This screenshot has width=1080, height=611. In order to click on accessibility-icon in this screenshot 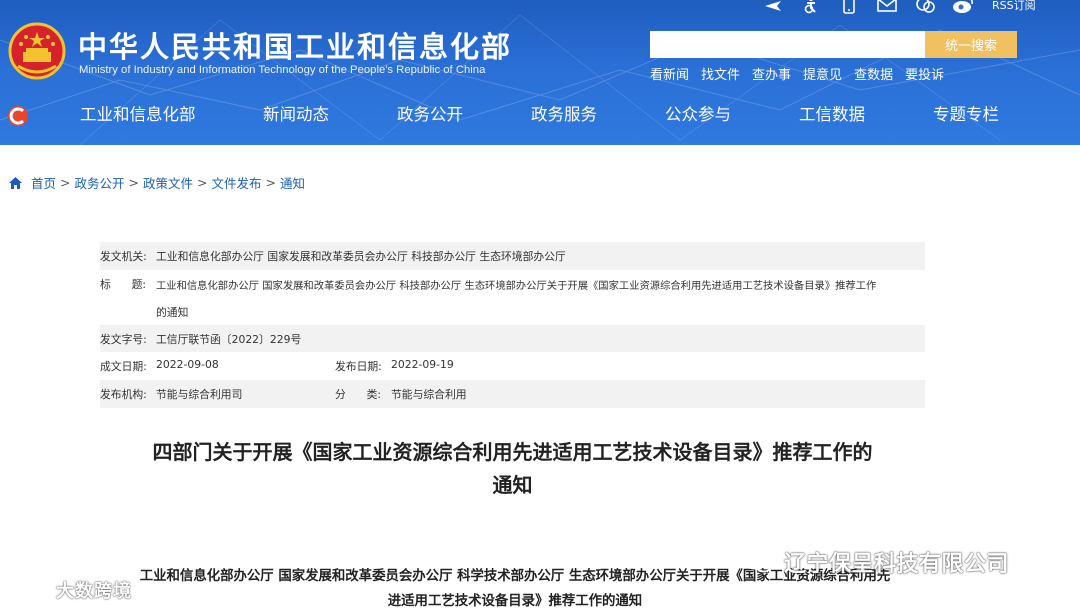, I will do `click(811, 7)`.